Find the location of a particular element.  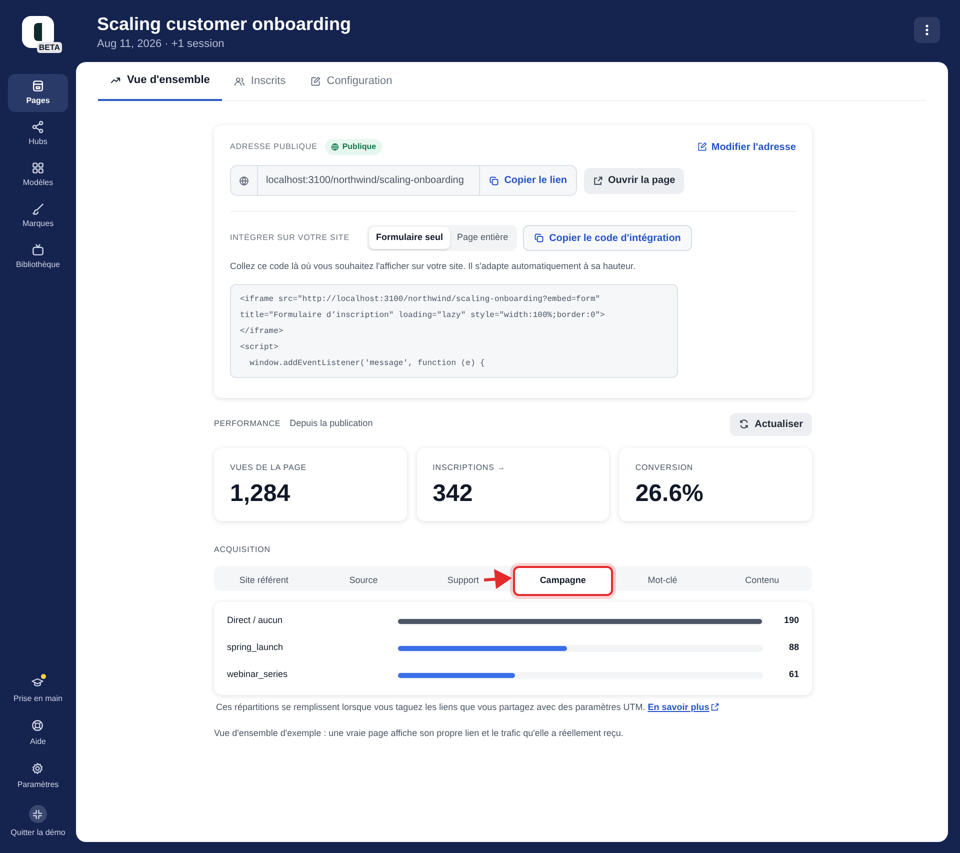

url-field: localhost:3100/northwind/scaling-onboarding Copier le lien is located at coordinates (403, 180).